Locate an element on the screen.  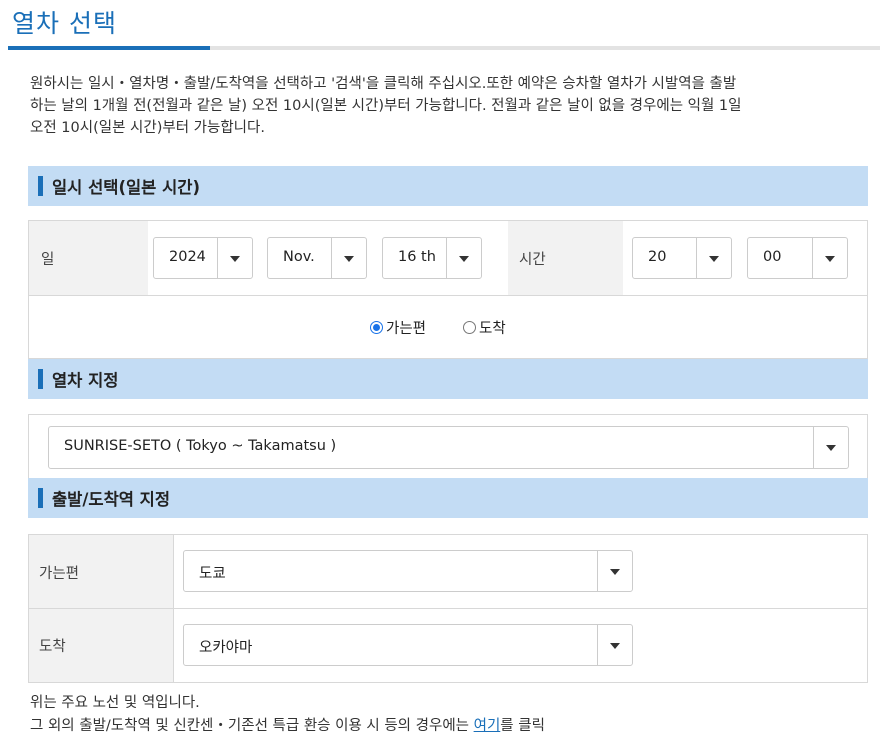
station-section-header: 출발/도착역 지정 is located at coordinates (448, 498).